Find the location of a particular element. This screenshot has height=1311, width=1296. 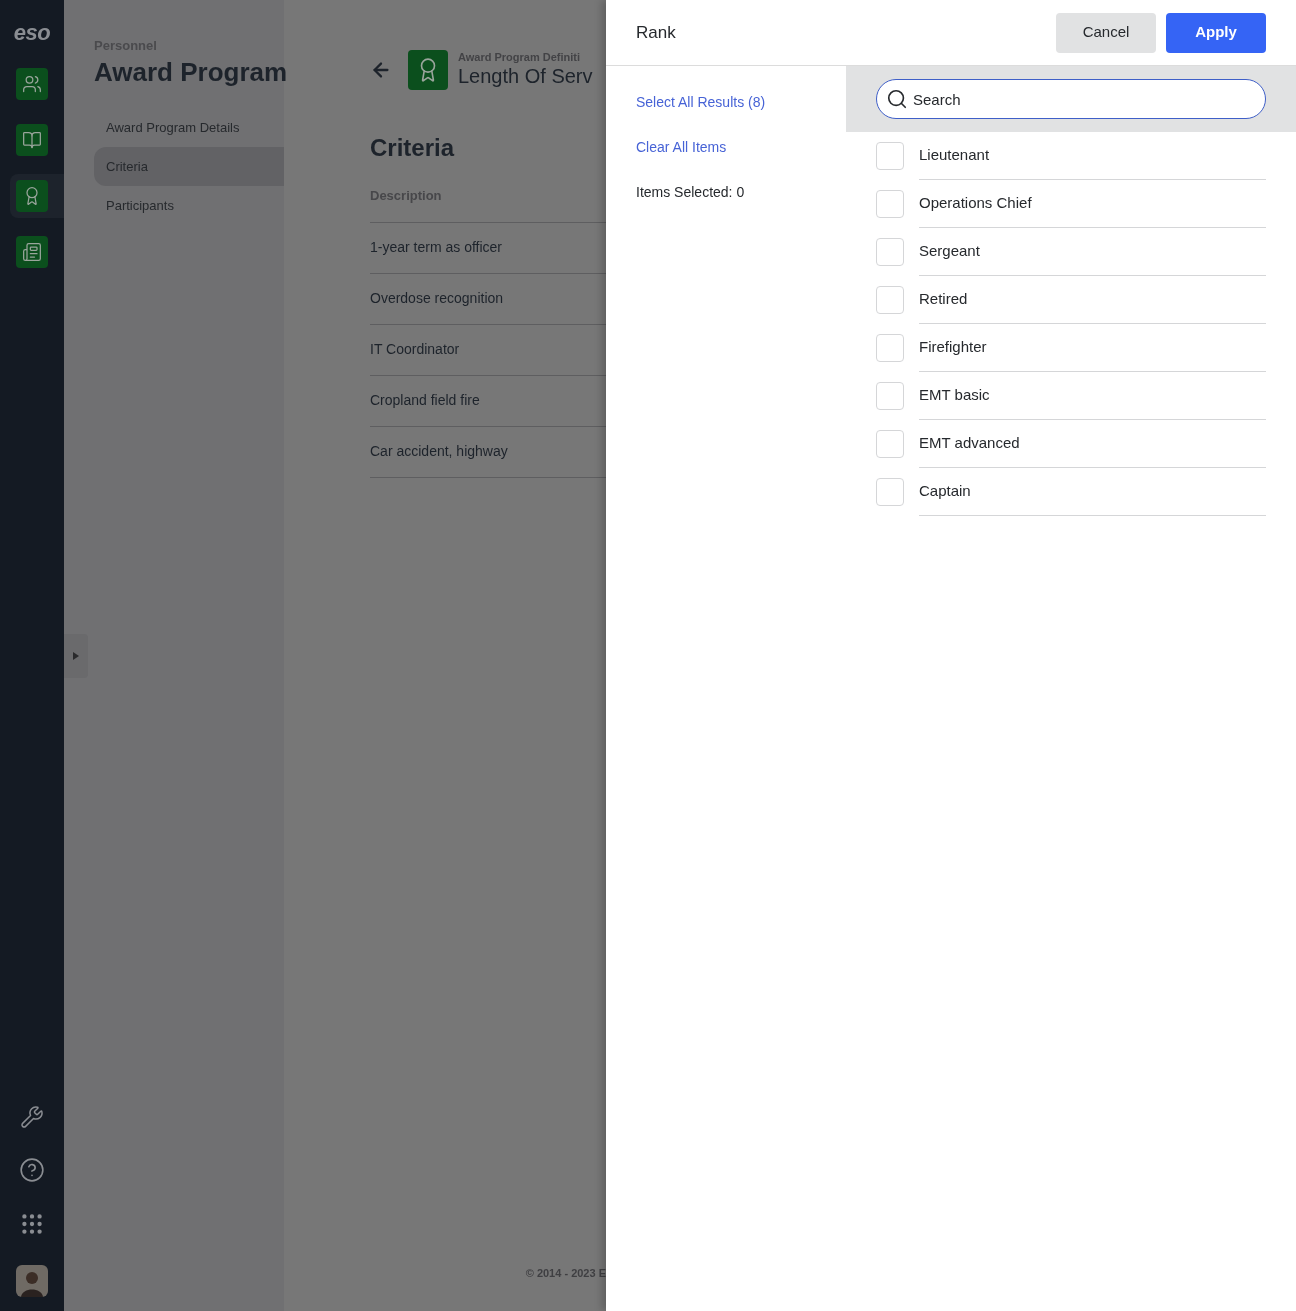

clear-all-link: Clear All Items is located at coordinates (741, 147).